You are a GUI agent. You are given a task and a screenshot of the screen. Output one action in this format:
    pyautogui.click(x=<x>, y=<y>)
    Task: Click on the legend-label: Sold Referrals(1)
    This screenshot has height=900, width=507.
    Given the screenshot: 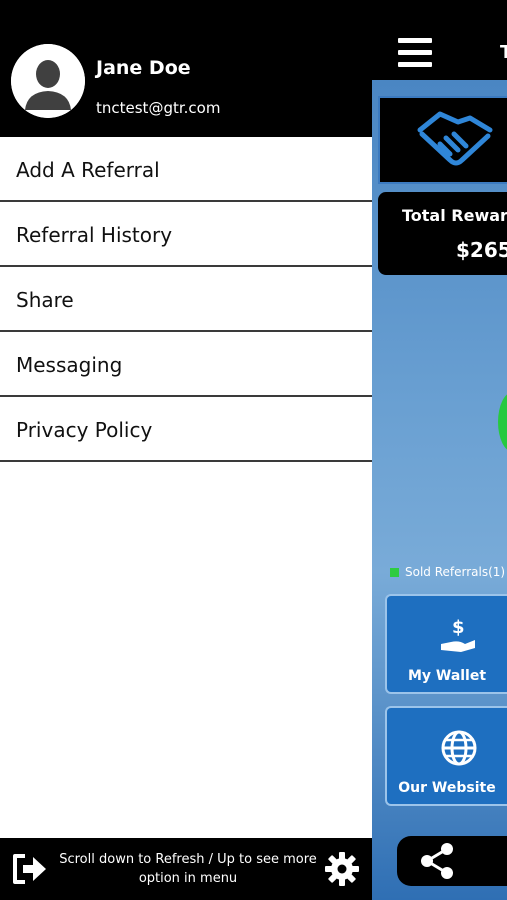 What is the action you would take?
    pyautogui.click(x=455, y=572)
    